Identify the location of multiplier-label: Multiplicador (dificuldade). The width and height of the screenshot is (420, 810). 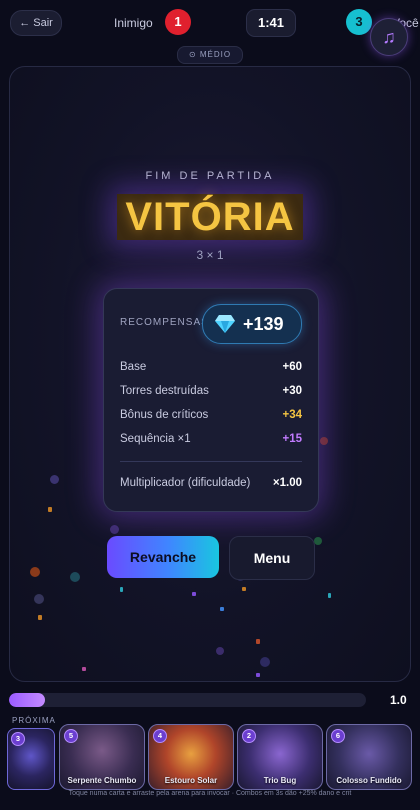
(185, 483).